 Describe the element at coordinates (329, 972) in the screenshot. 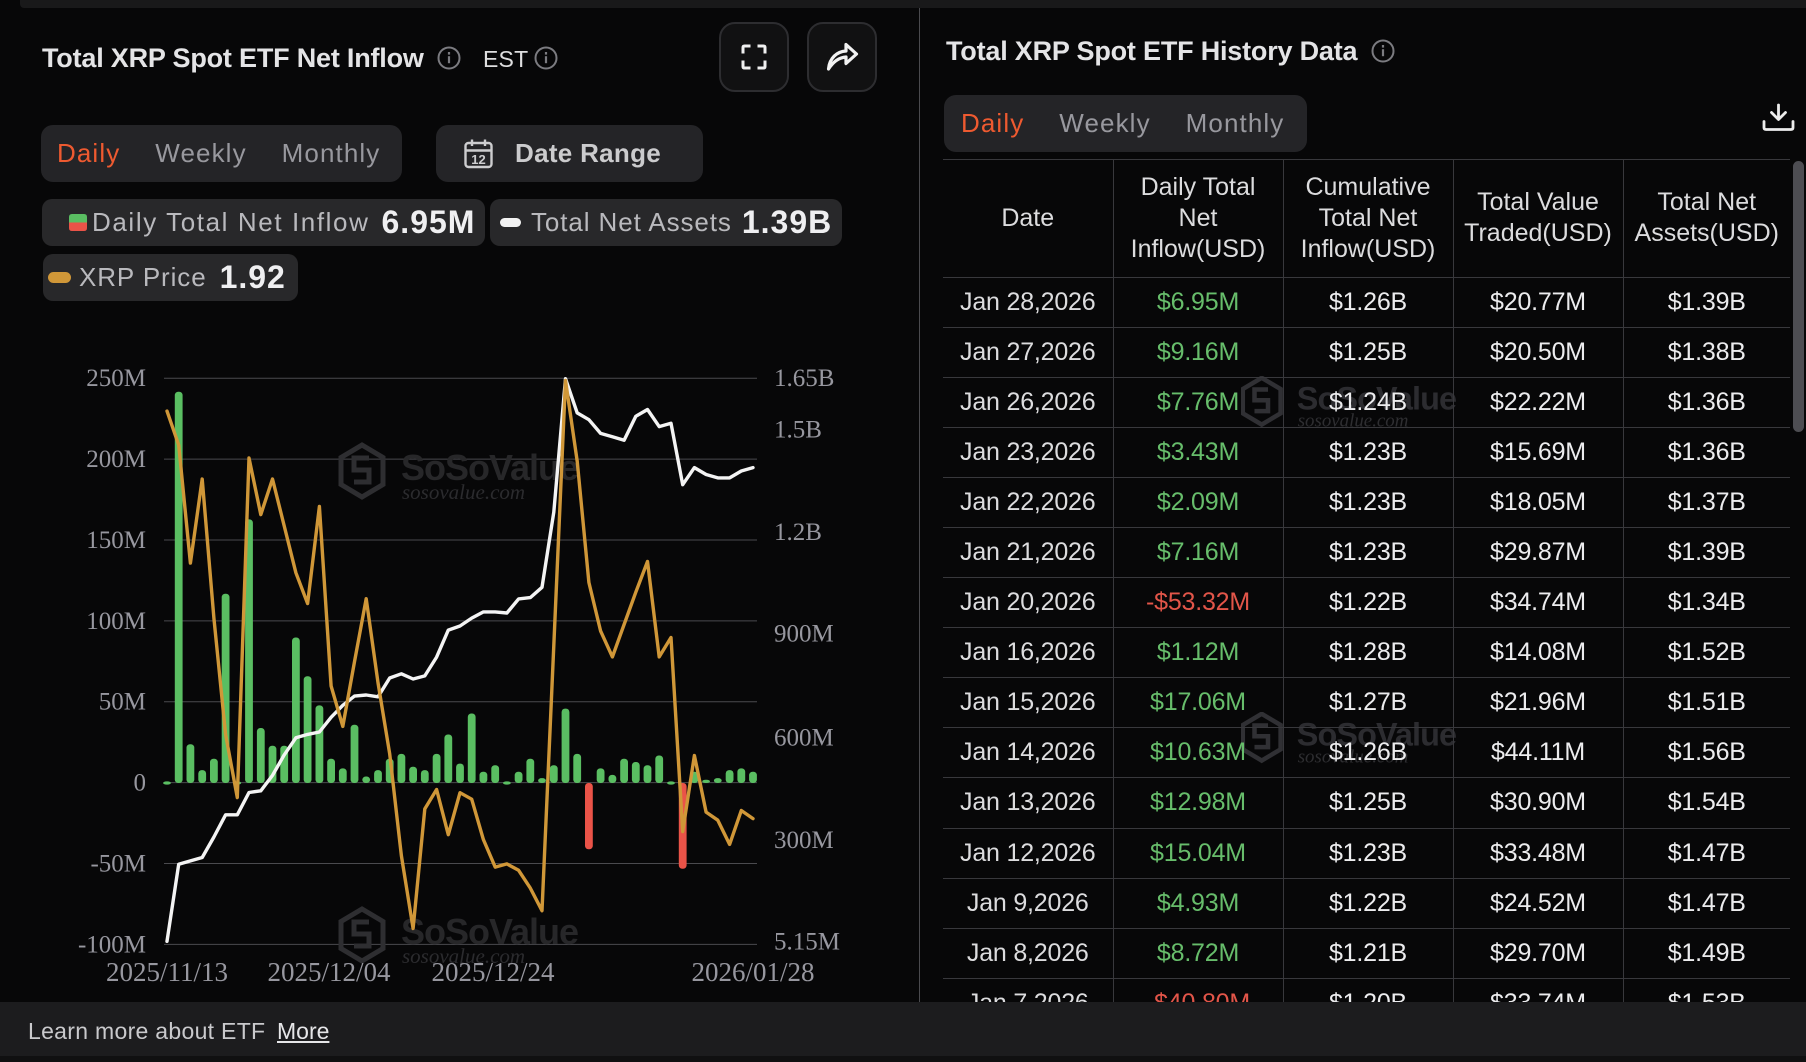

I see `svg-text: 2025/12/04` at that location.